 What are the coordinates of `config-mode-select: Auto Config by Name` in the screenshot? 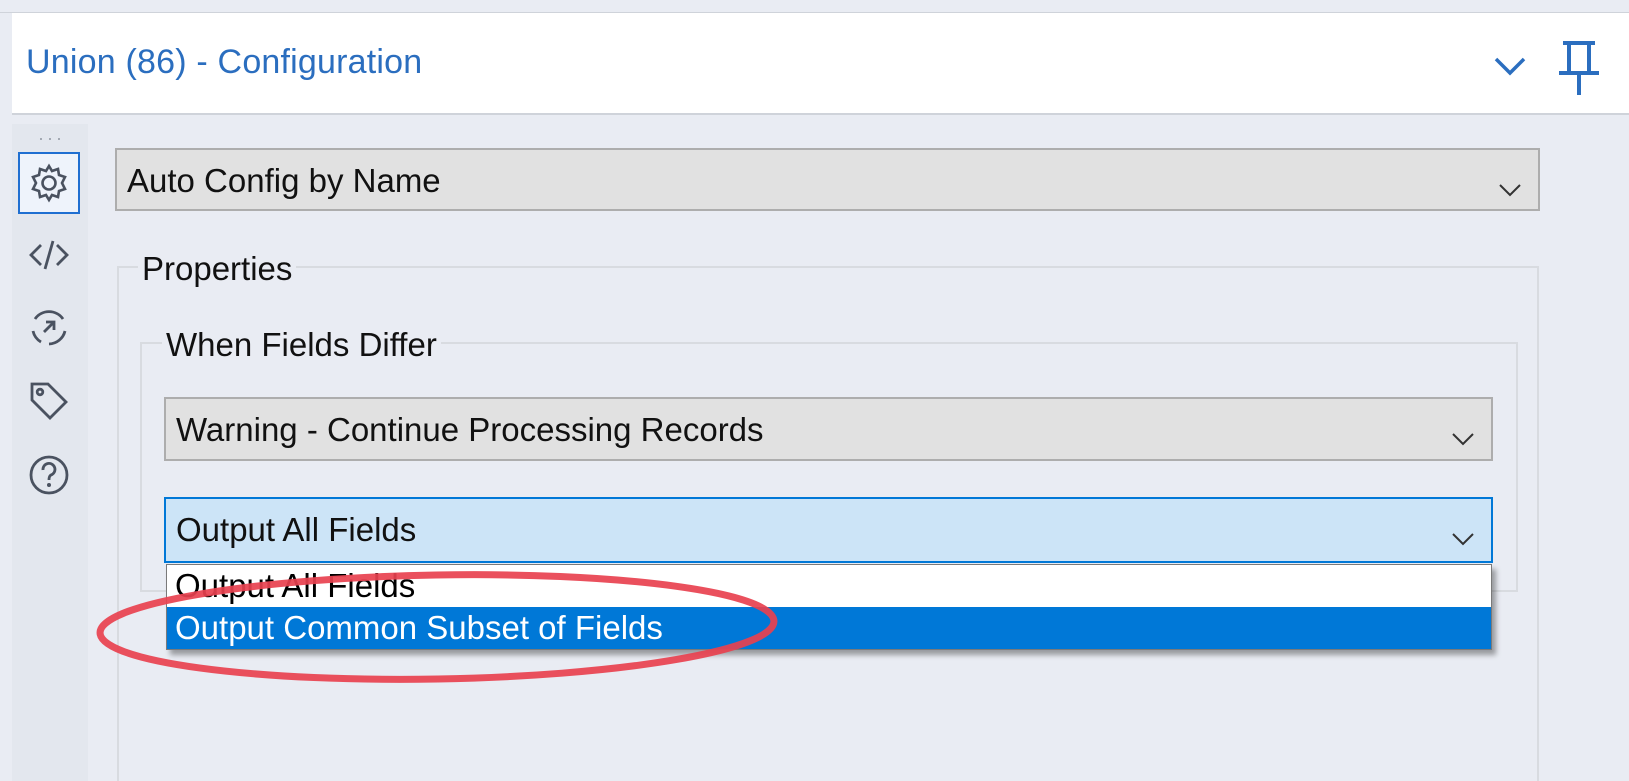 It's located at (827, 179).